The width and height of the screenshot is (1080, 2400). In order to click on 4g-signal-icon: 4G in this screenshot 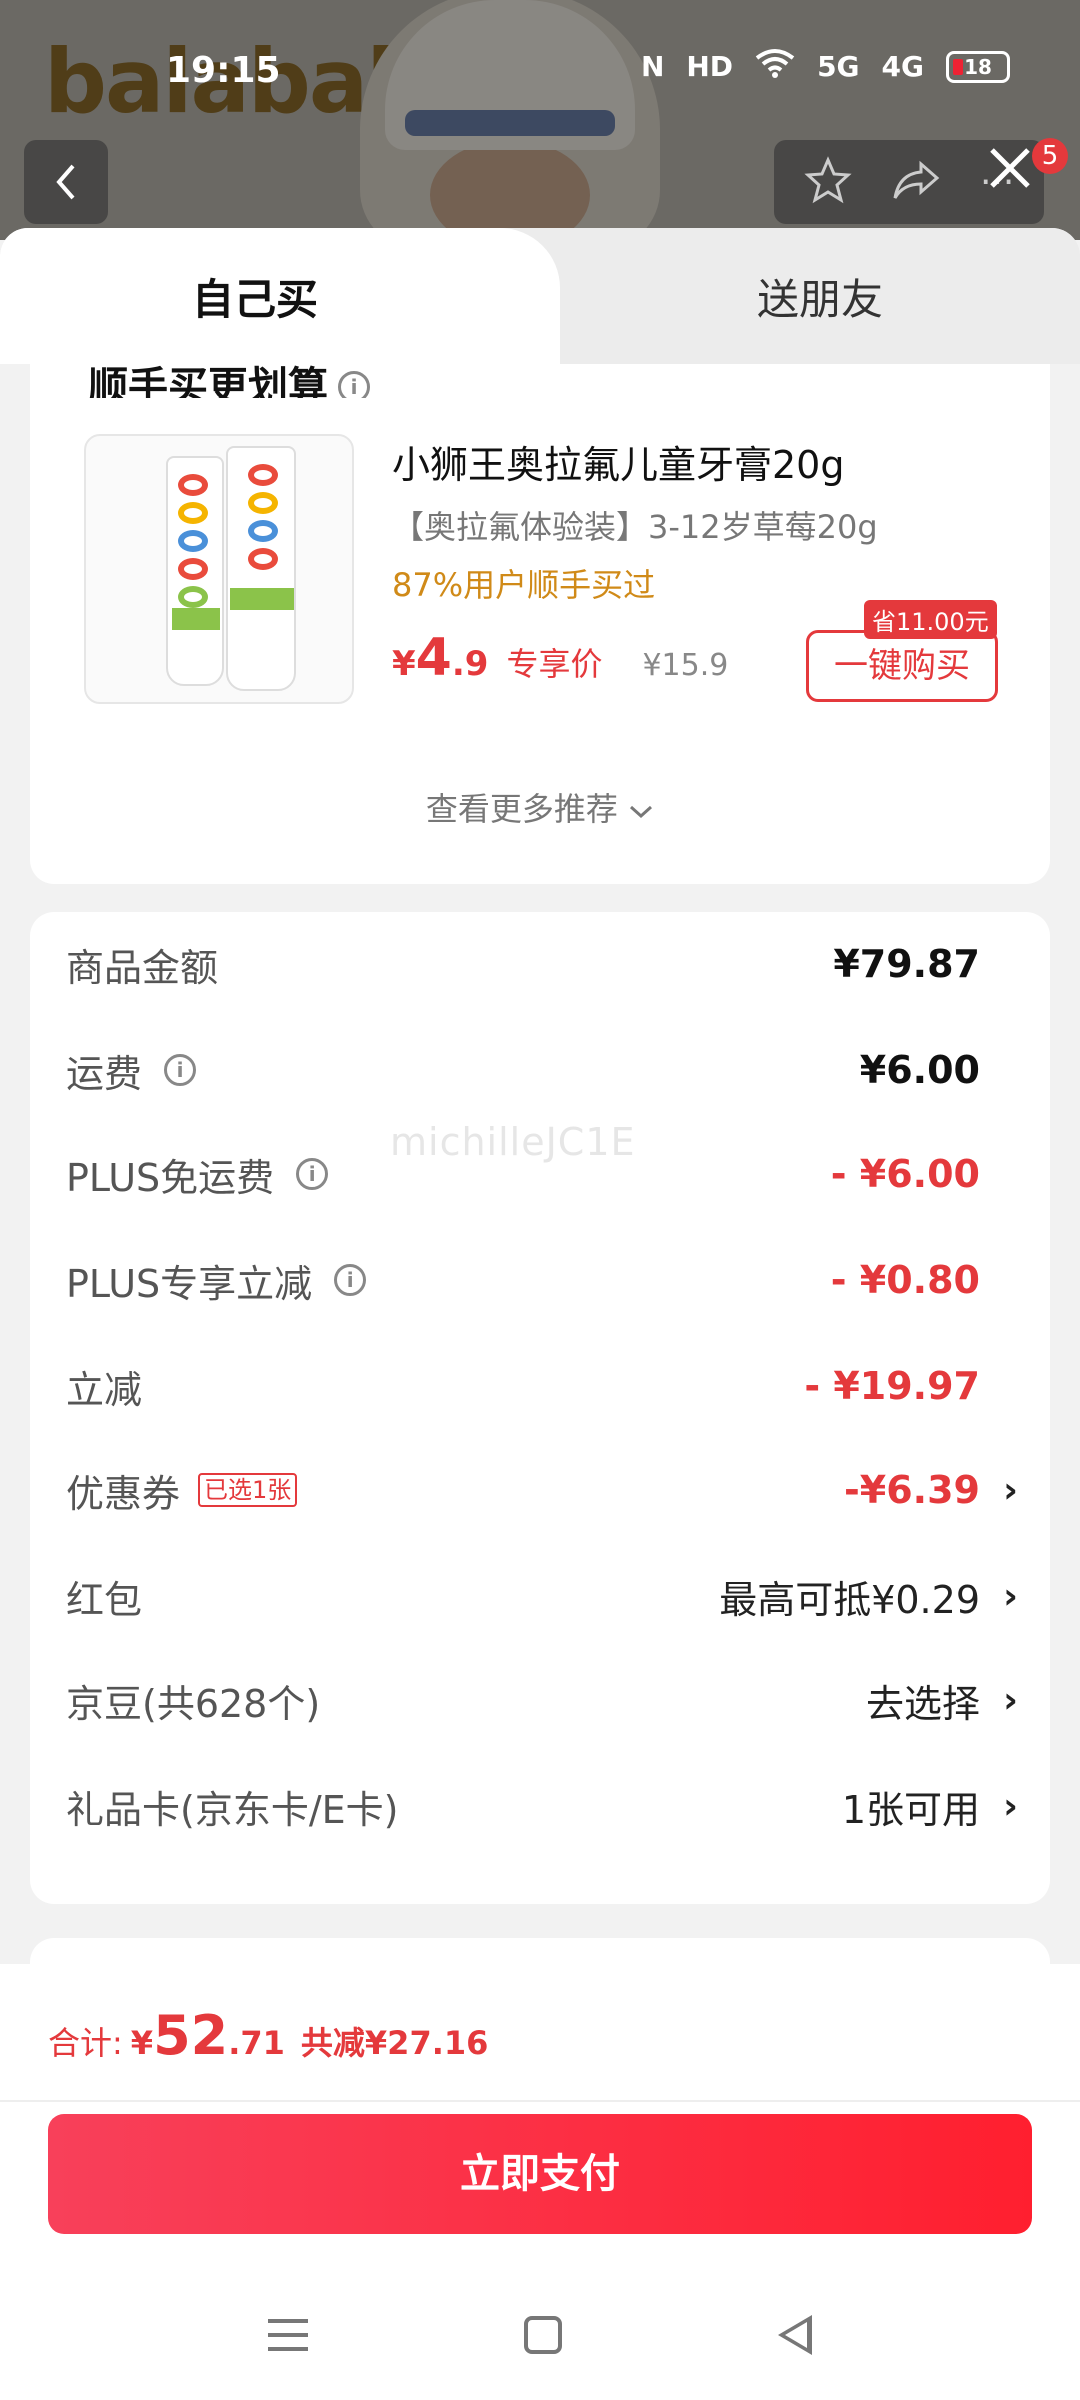, I will do `click(902, 66)`.